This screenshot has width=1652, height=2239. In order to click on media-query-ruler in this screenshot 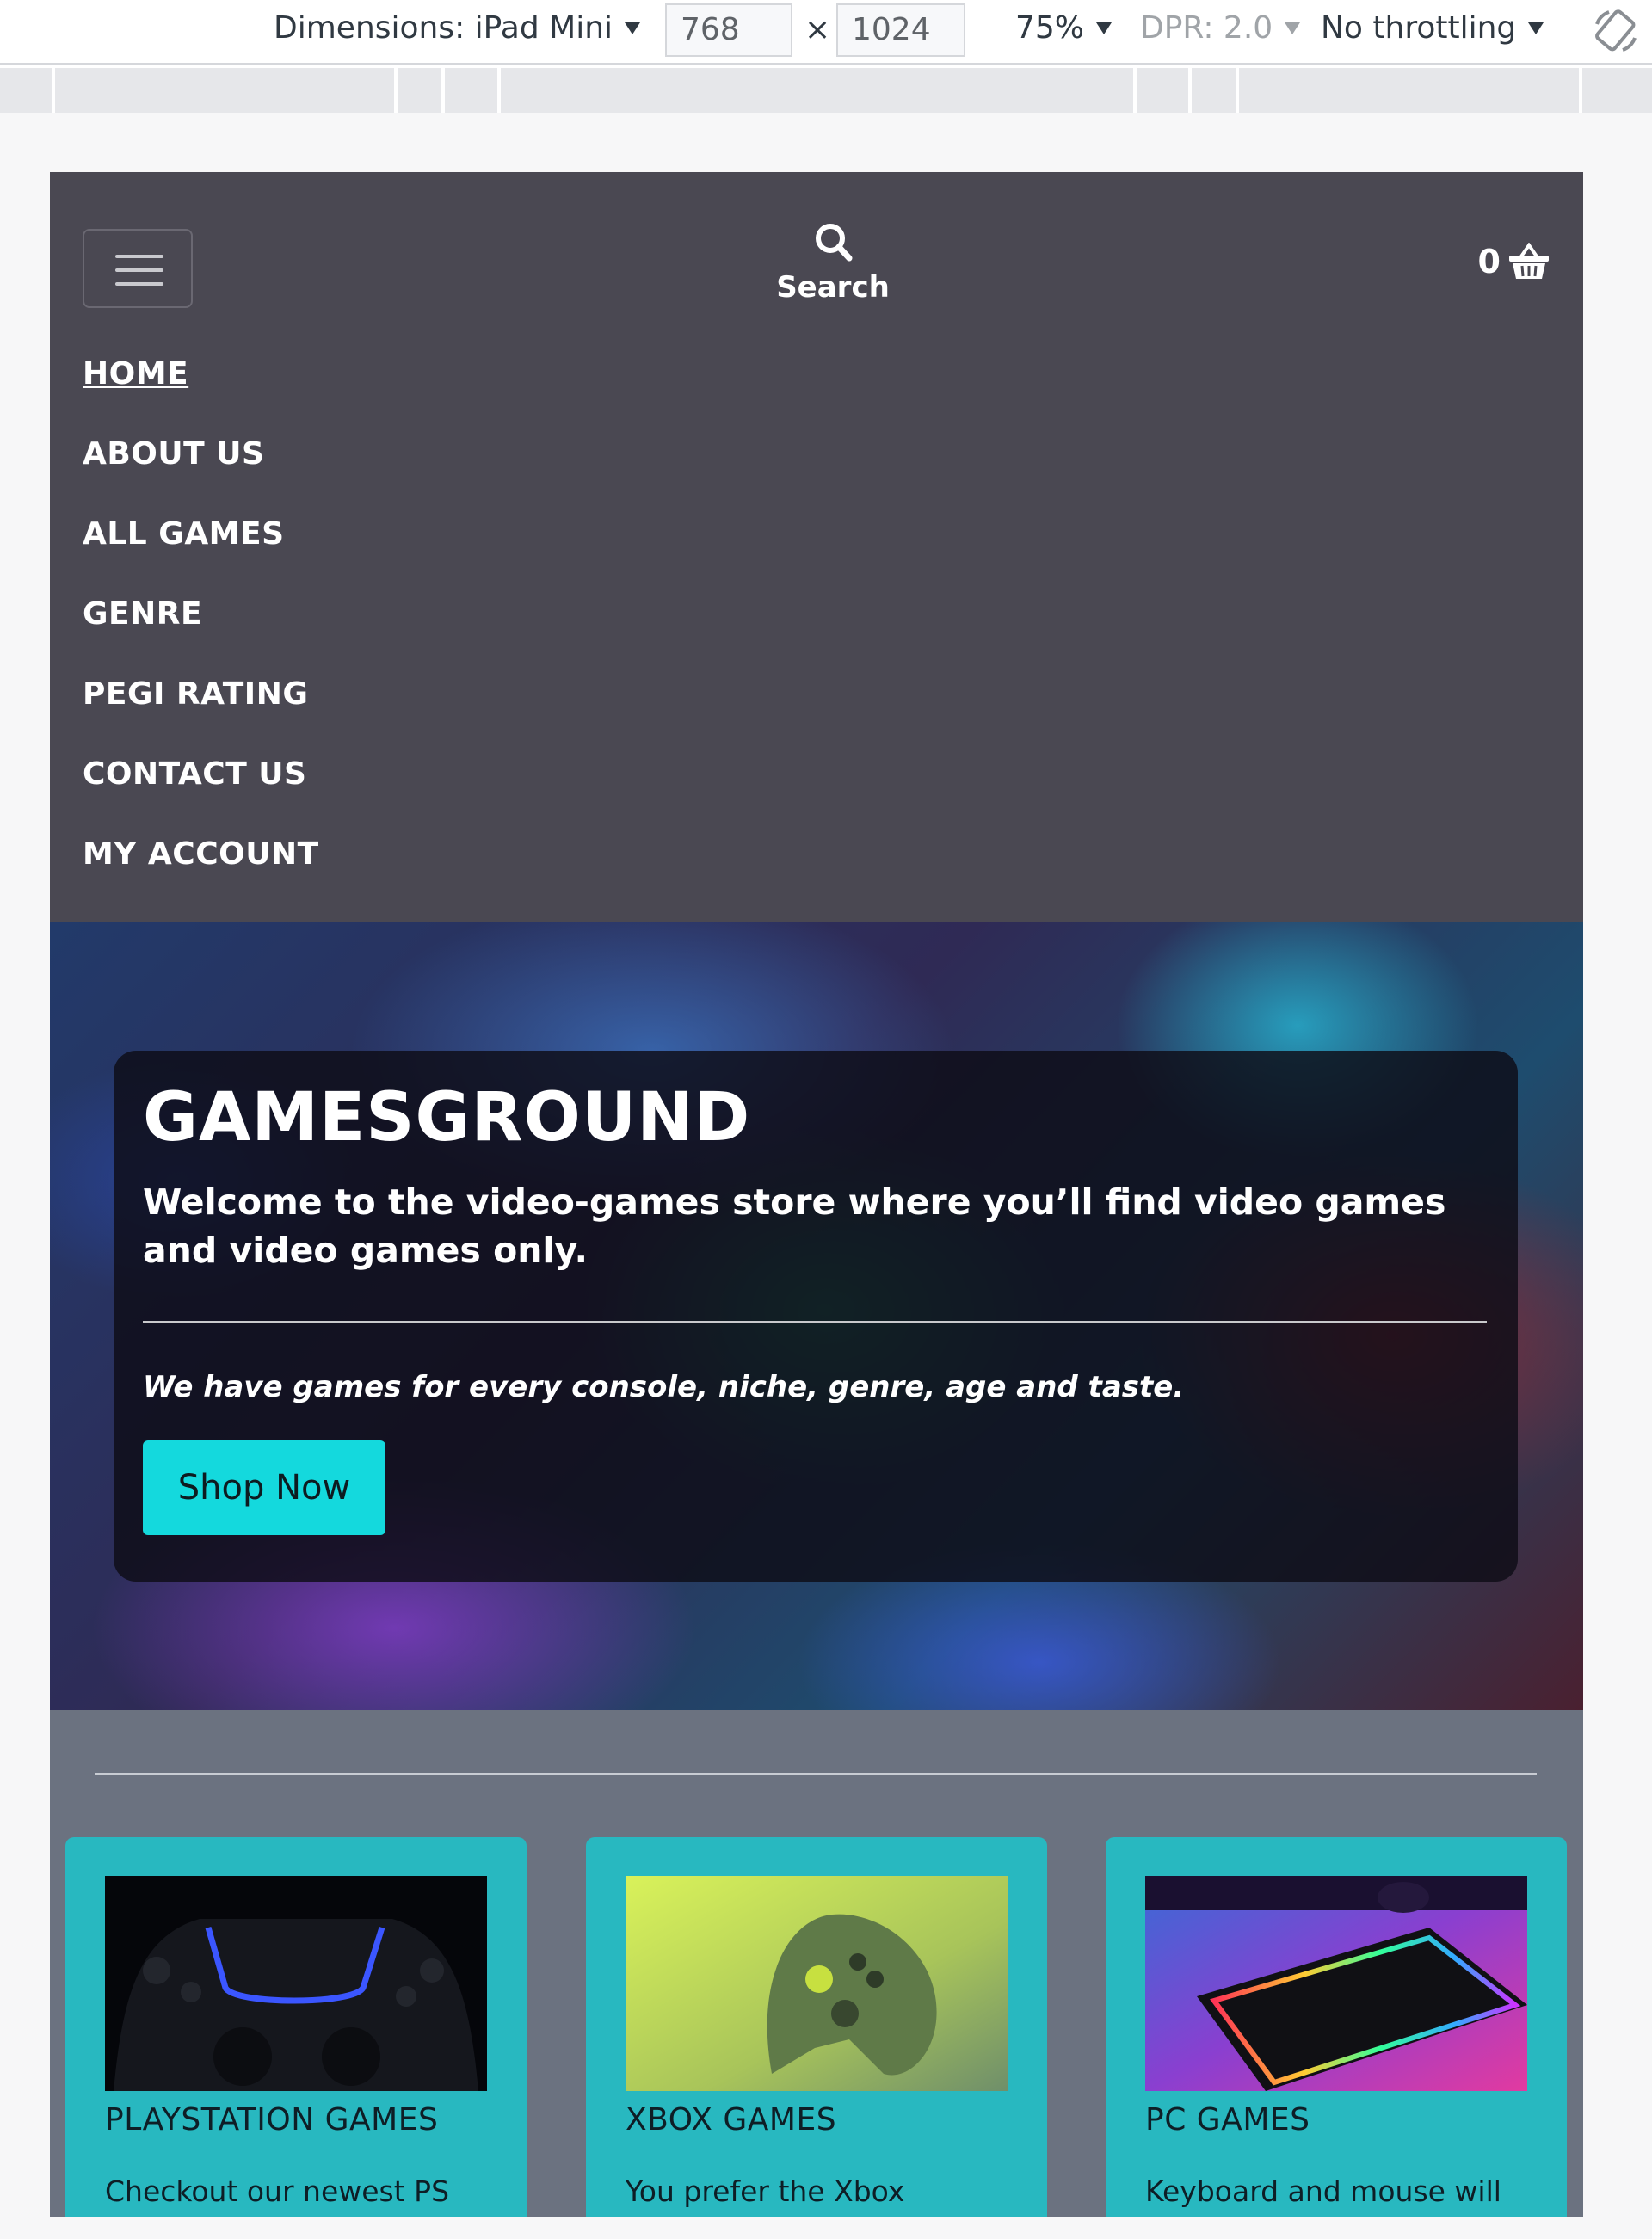, I will do `click(826, 90)`.